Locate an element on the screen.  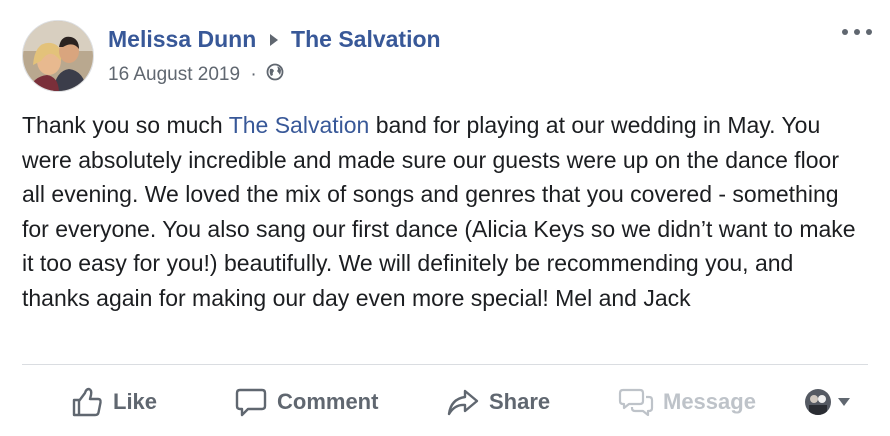
chat-bubbles-icon is located at coordinates (636, 402).